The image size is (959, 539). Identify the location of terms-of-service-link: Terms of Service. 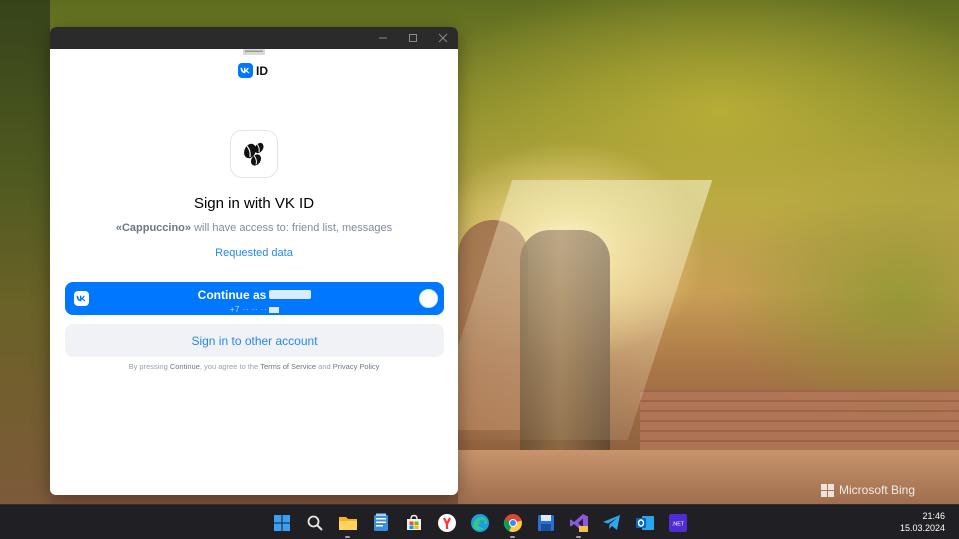
(288, 366).